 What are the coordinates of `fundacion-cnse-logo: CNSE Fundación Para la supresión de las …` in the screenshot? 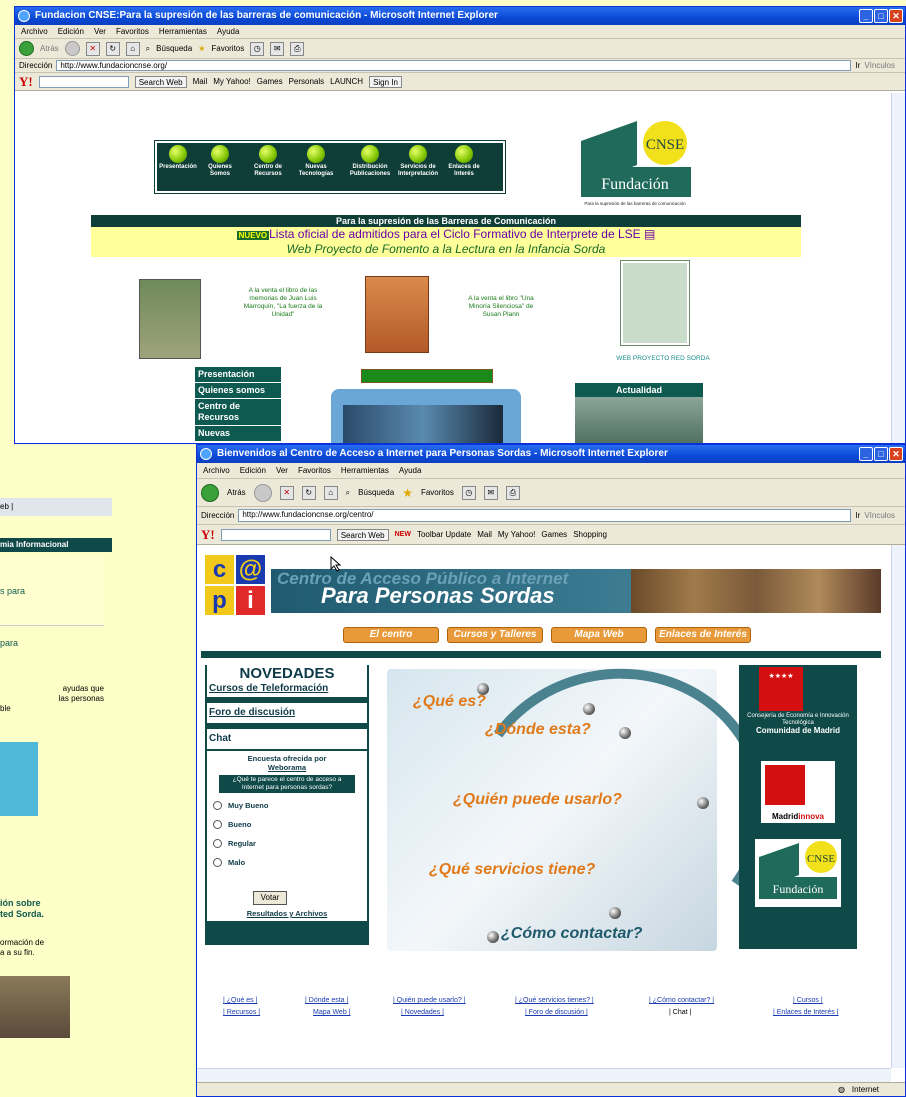 It's located at (636, 166).